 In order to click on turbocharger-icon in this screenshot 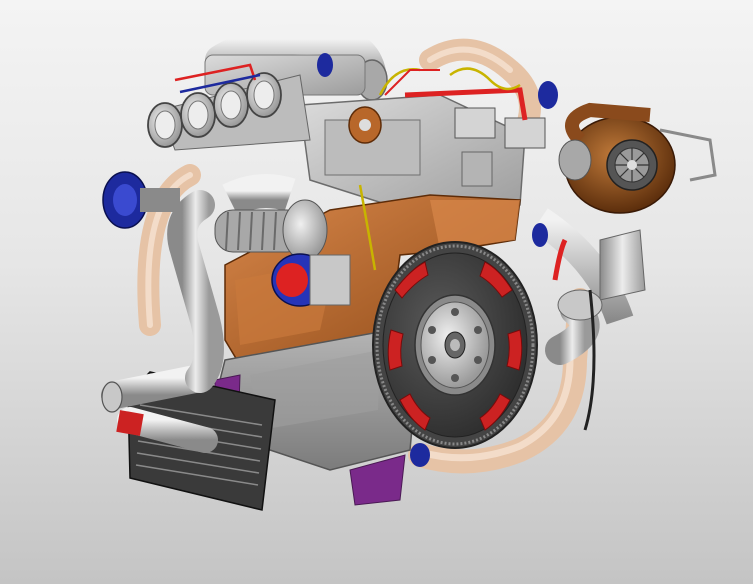, I will do `click(624, 213)`.